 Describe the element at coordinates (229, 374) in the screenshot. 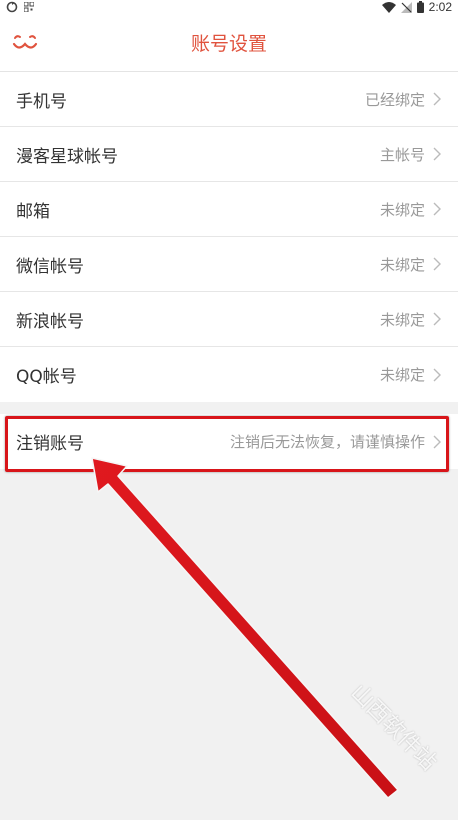

I see `row-qq: QQ帐号 未绑定` at that location.